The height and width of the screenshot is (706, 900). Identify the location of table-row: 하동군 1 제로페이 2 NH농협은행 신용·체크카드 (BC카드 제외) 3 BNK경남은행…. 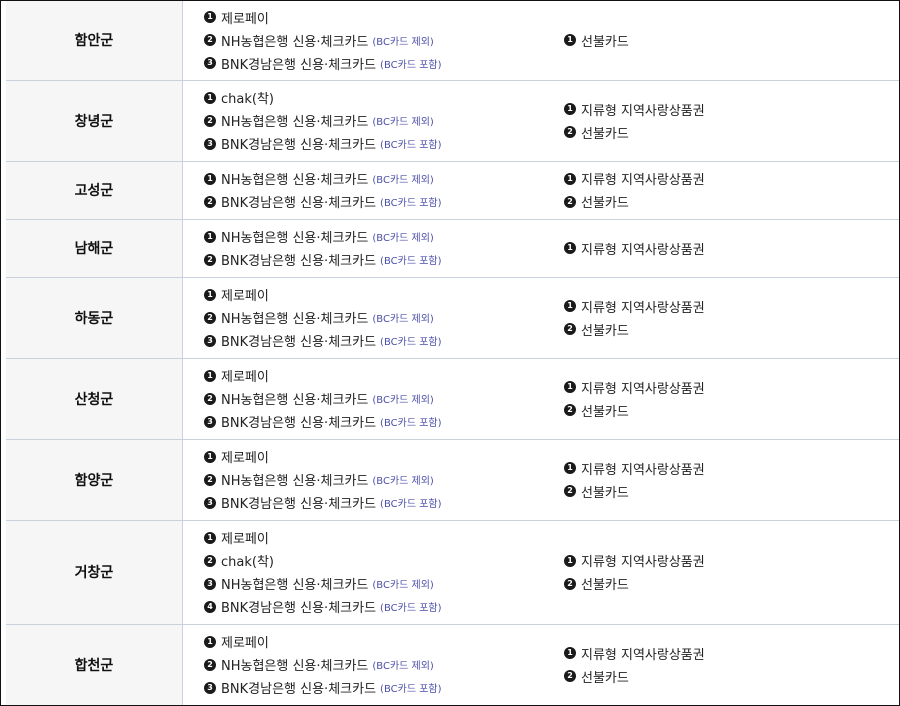
(452, 317).